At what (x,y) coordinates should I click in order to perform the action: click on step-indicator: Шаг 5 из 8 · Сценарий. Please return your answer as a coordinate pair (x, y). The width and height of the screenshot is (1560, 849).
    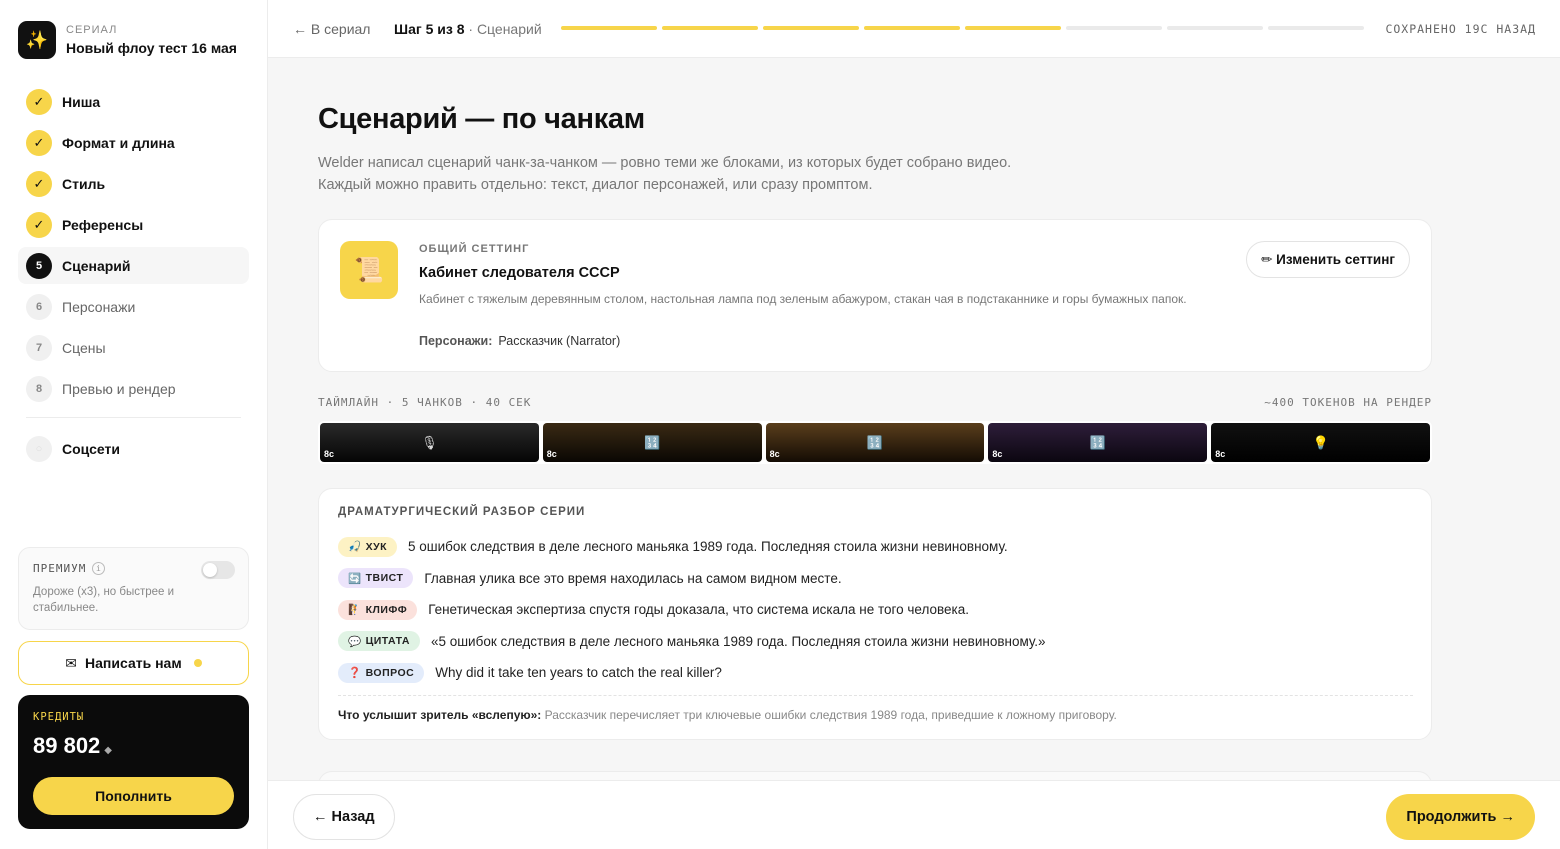
    Looking at the image, I should click on (468, 29).